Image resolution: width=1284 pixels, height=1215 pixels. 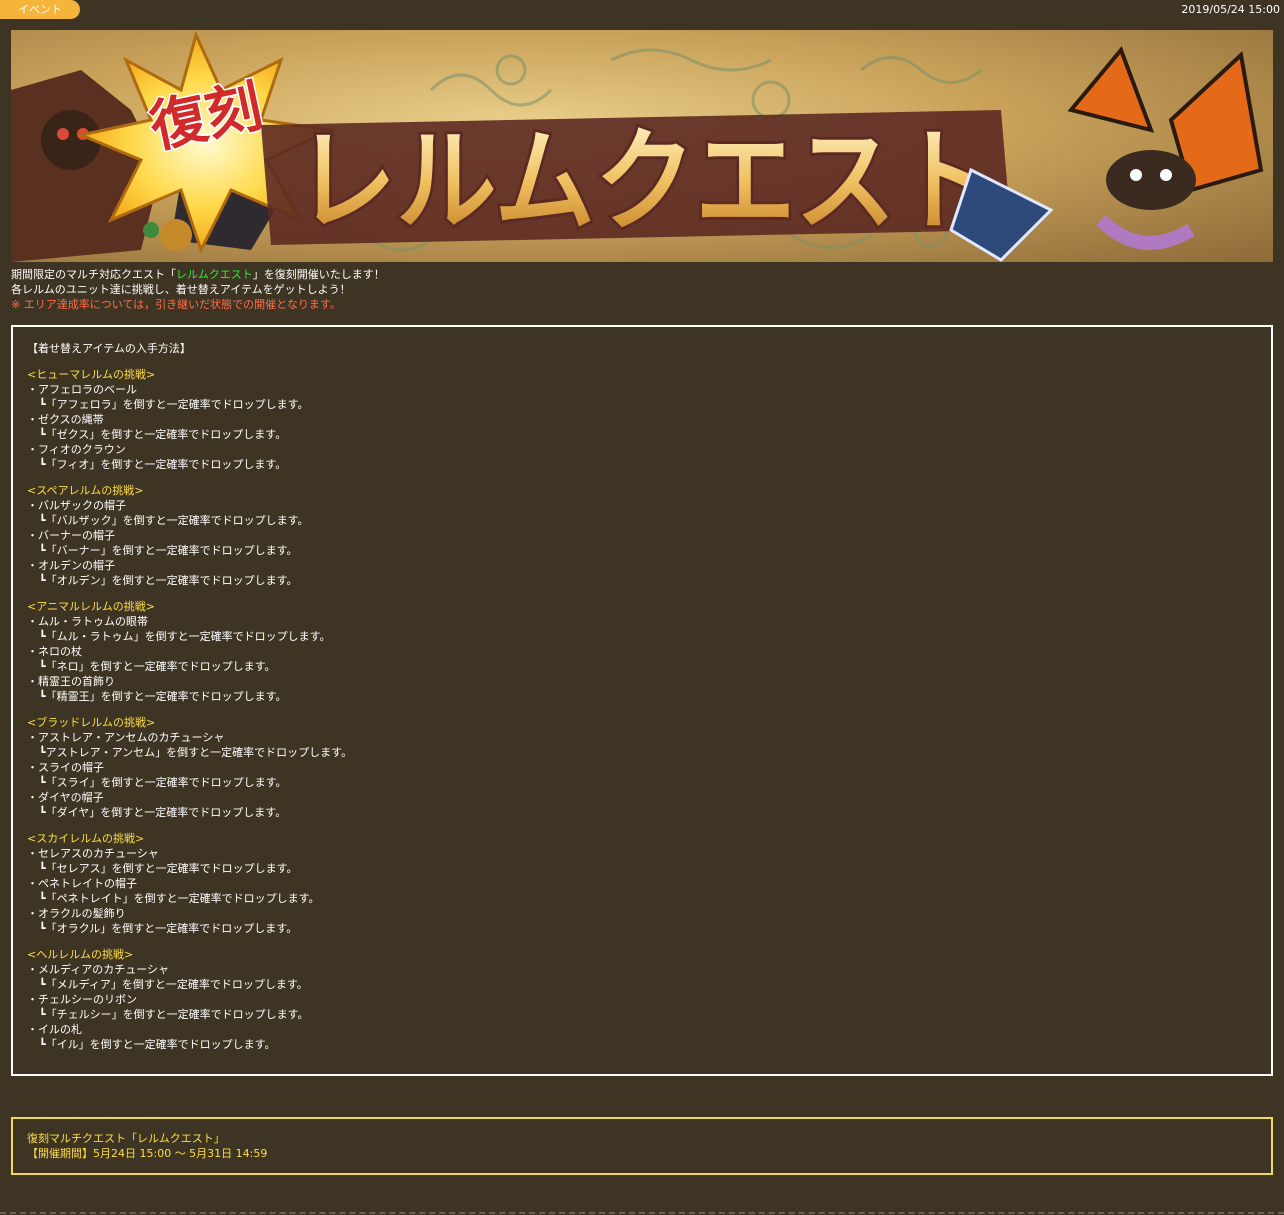 I want to click on item-name: ・バーナーの帽子, so click(x=71, y=535).